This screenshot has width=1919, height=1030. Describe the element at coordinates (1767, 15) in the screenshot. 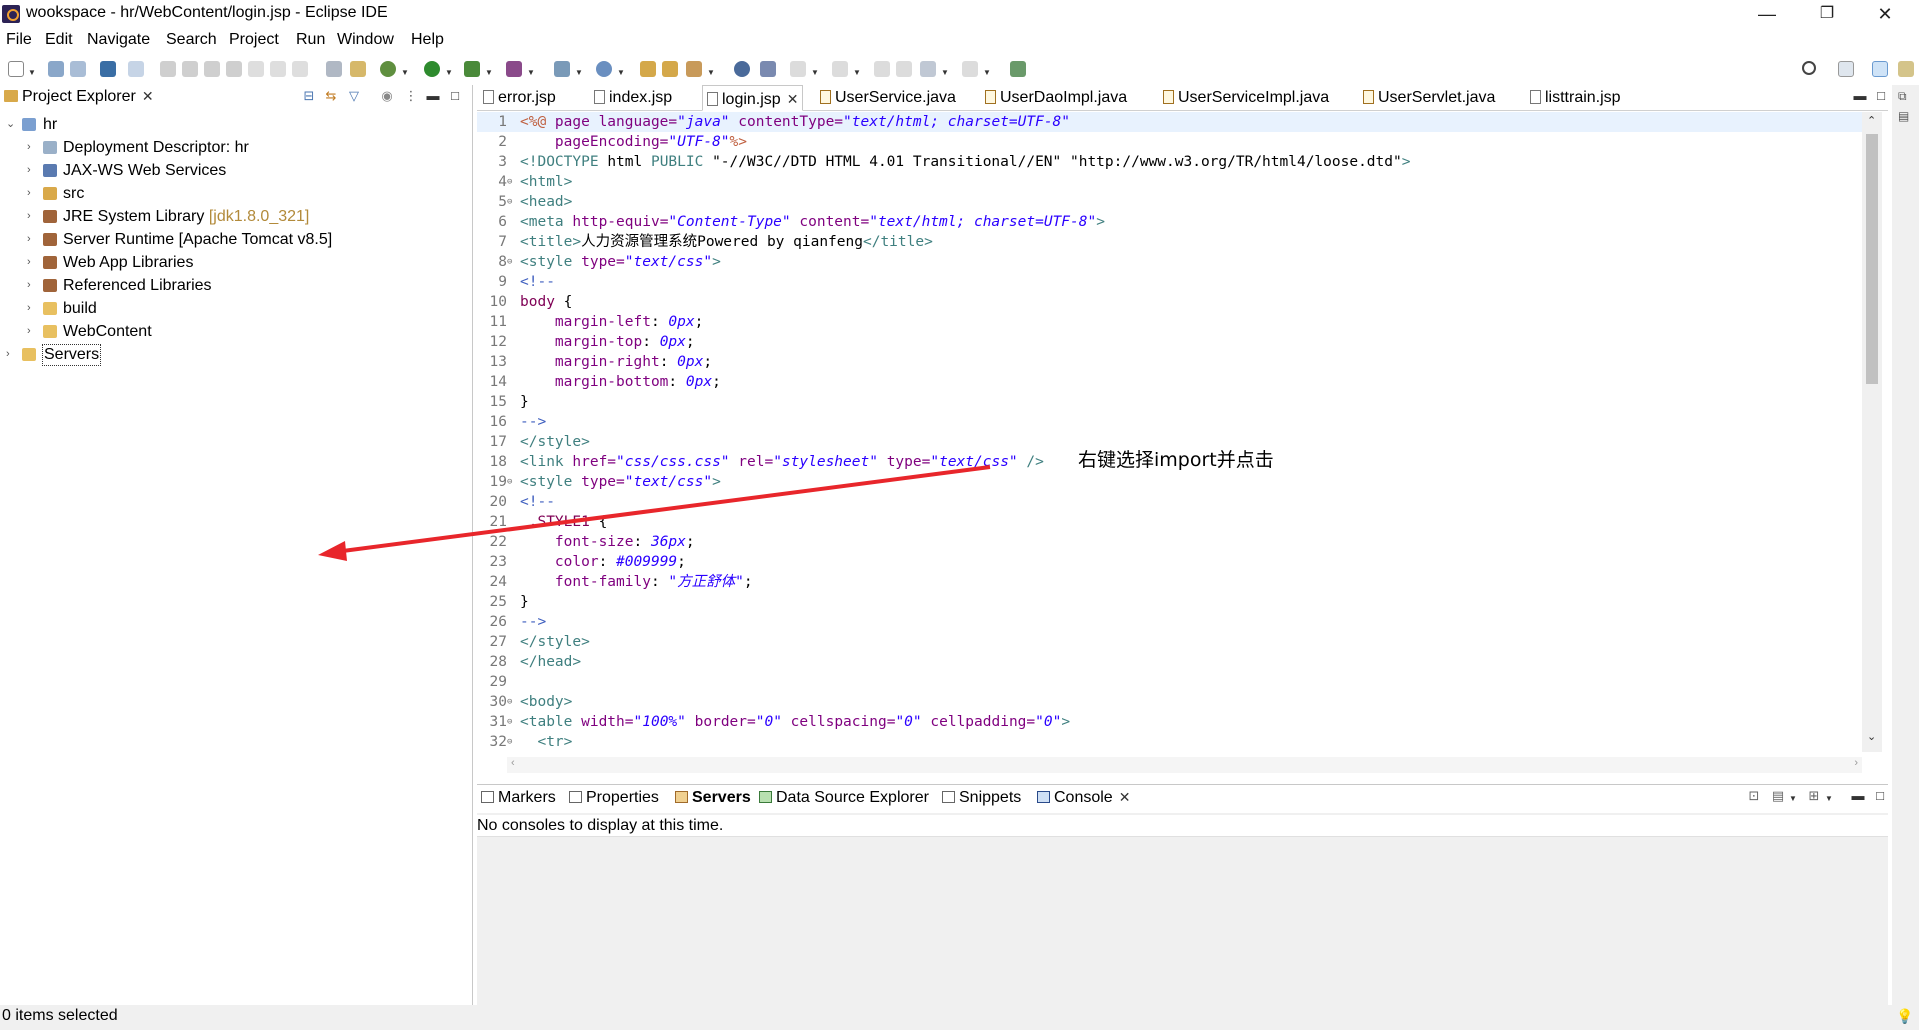

I see `minimize-button: —` at that location.